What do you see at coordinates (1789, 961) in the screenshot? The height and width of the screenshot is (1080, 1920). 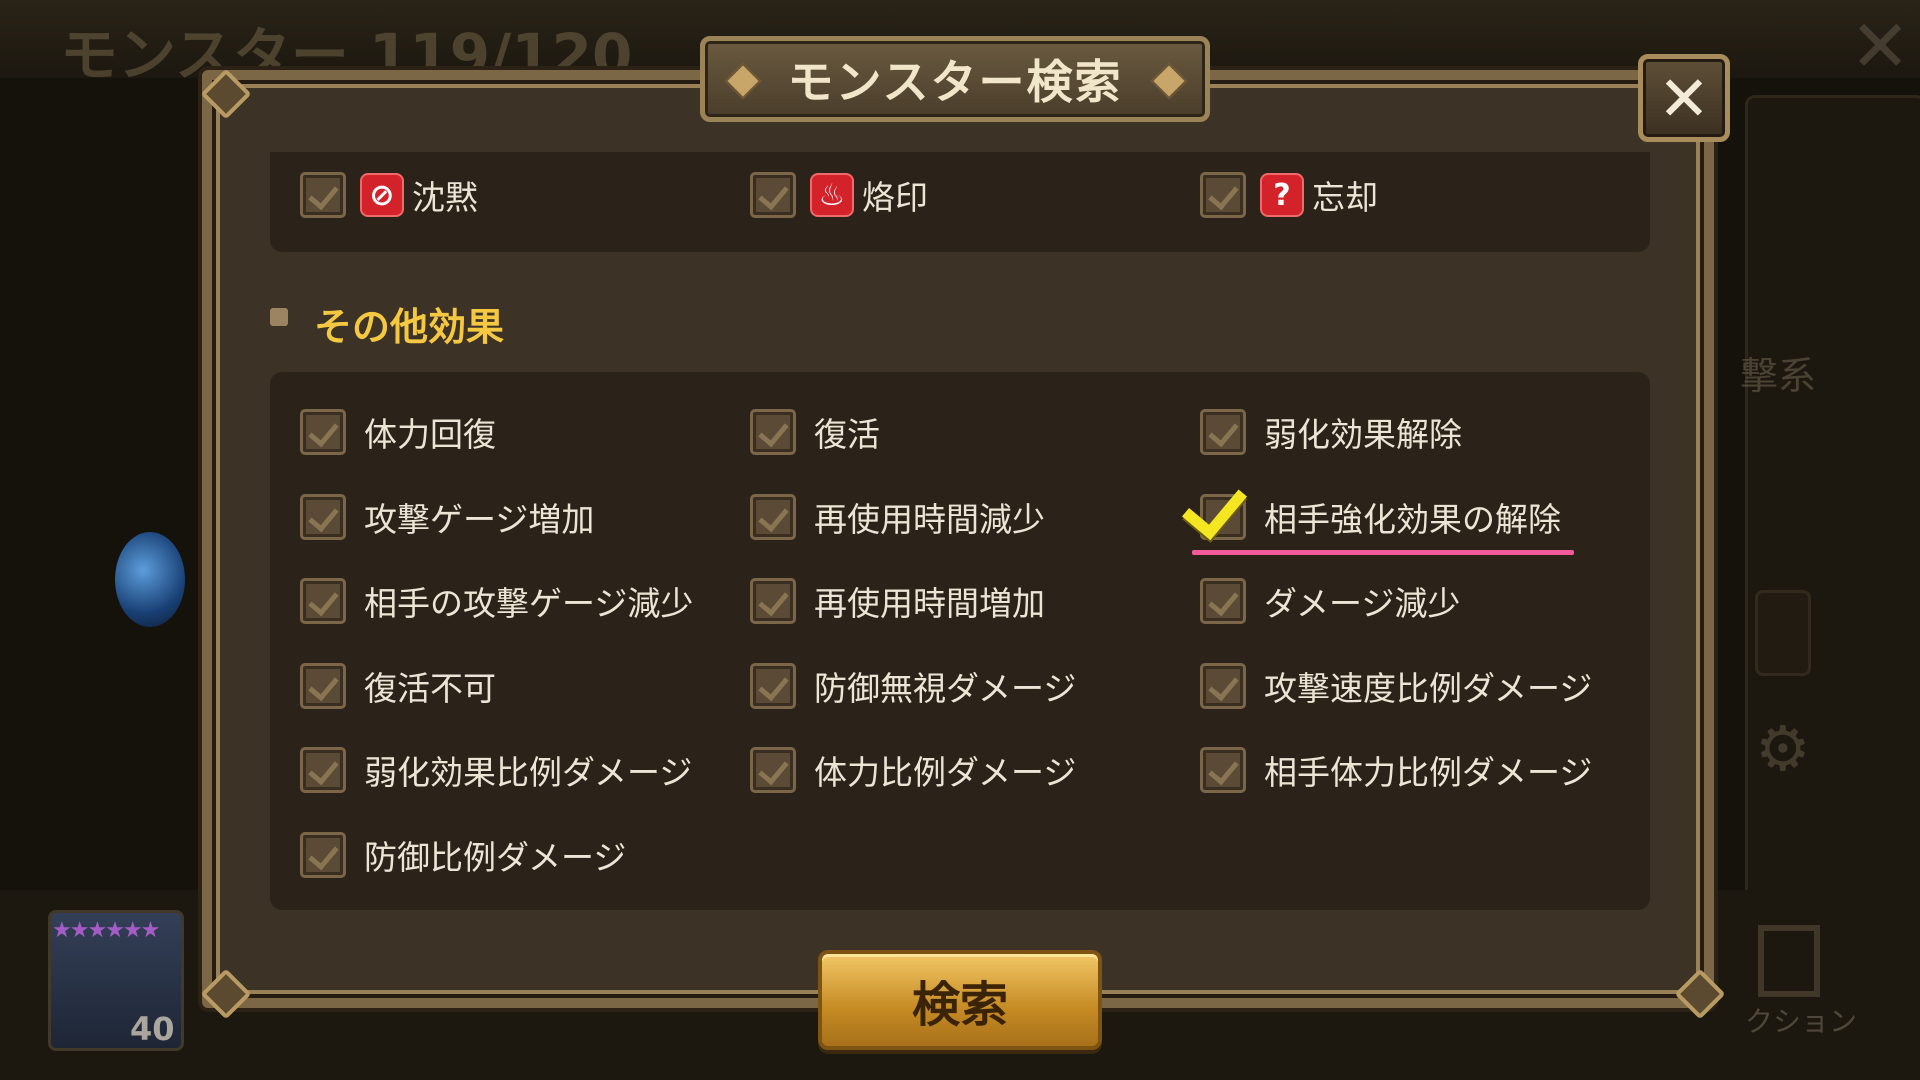 I see `copy-icon` at bounding box center [1789, 961].